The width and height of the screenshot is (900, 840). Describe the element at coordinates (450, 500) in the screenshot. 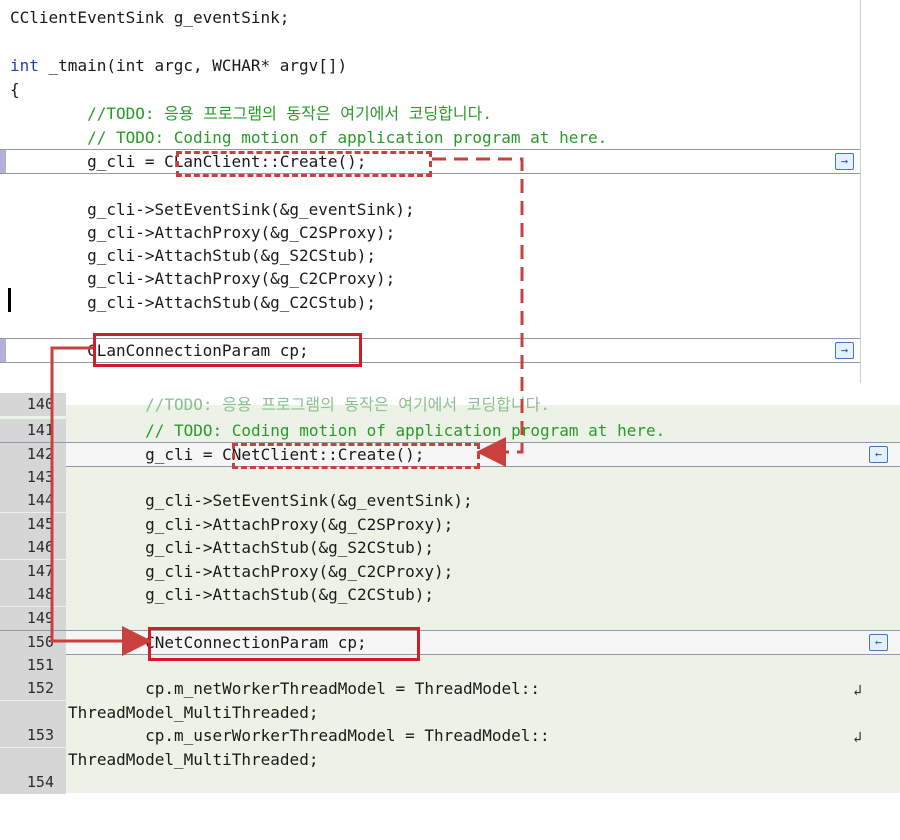

I see `code-line: 144 g_cli->SetEventSink(&g_eventSink);` at that location.